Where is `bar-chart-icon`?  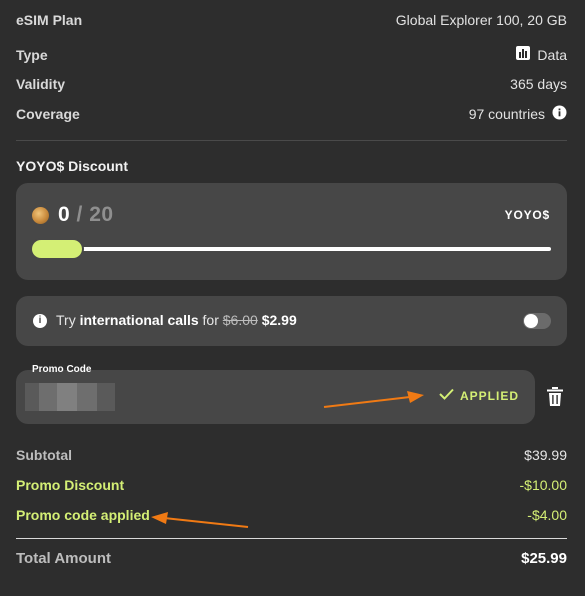 bar-chart-icon is located at coordinates (523, 54).